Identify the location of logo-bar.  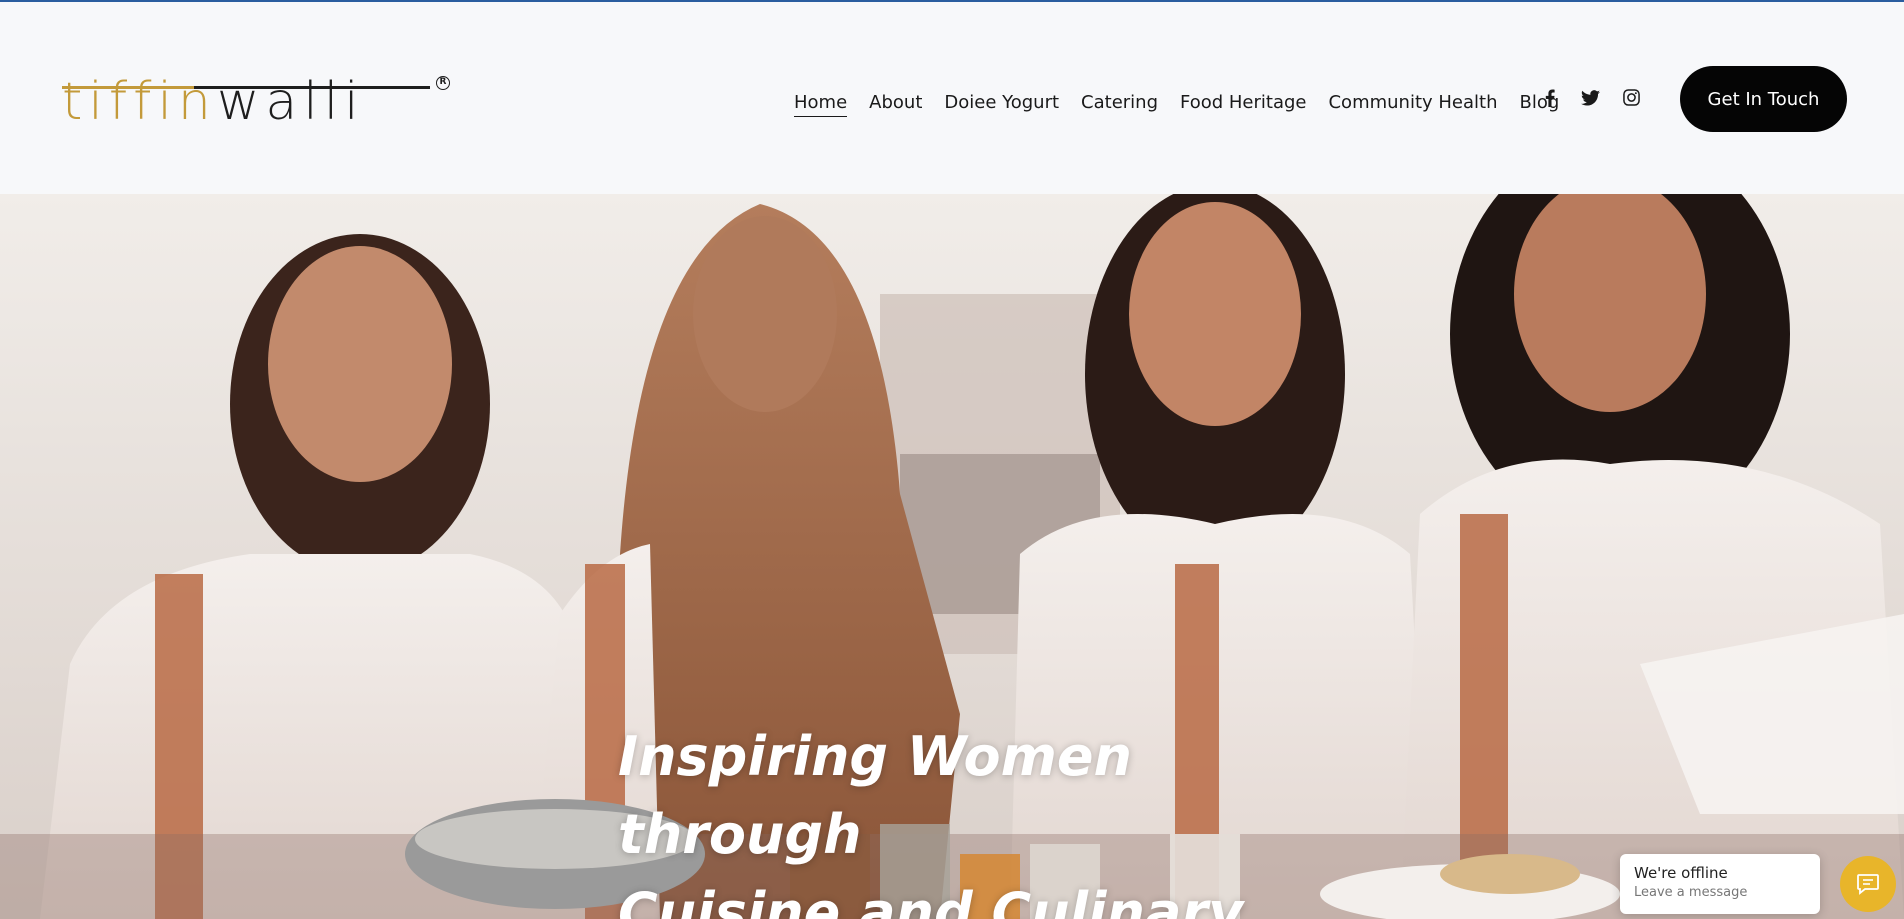
(246, 87).